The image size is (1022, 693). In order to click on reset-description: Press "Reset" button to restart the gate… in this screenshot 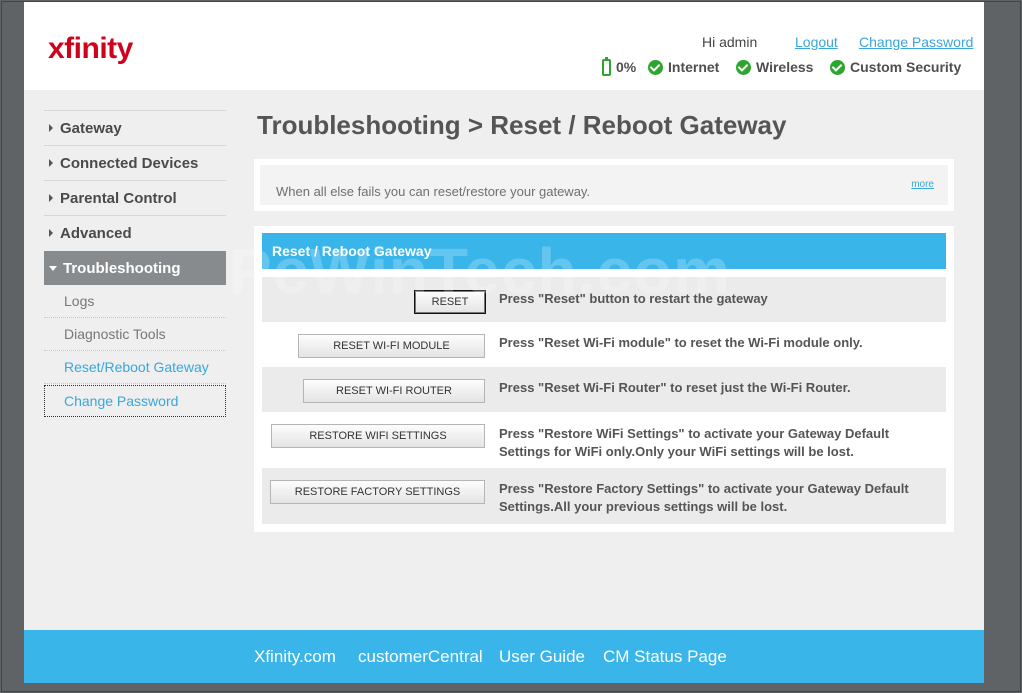, I will do `click(633, 298)`.